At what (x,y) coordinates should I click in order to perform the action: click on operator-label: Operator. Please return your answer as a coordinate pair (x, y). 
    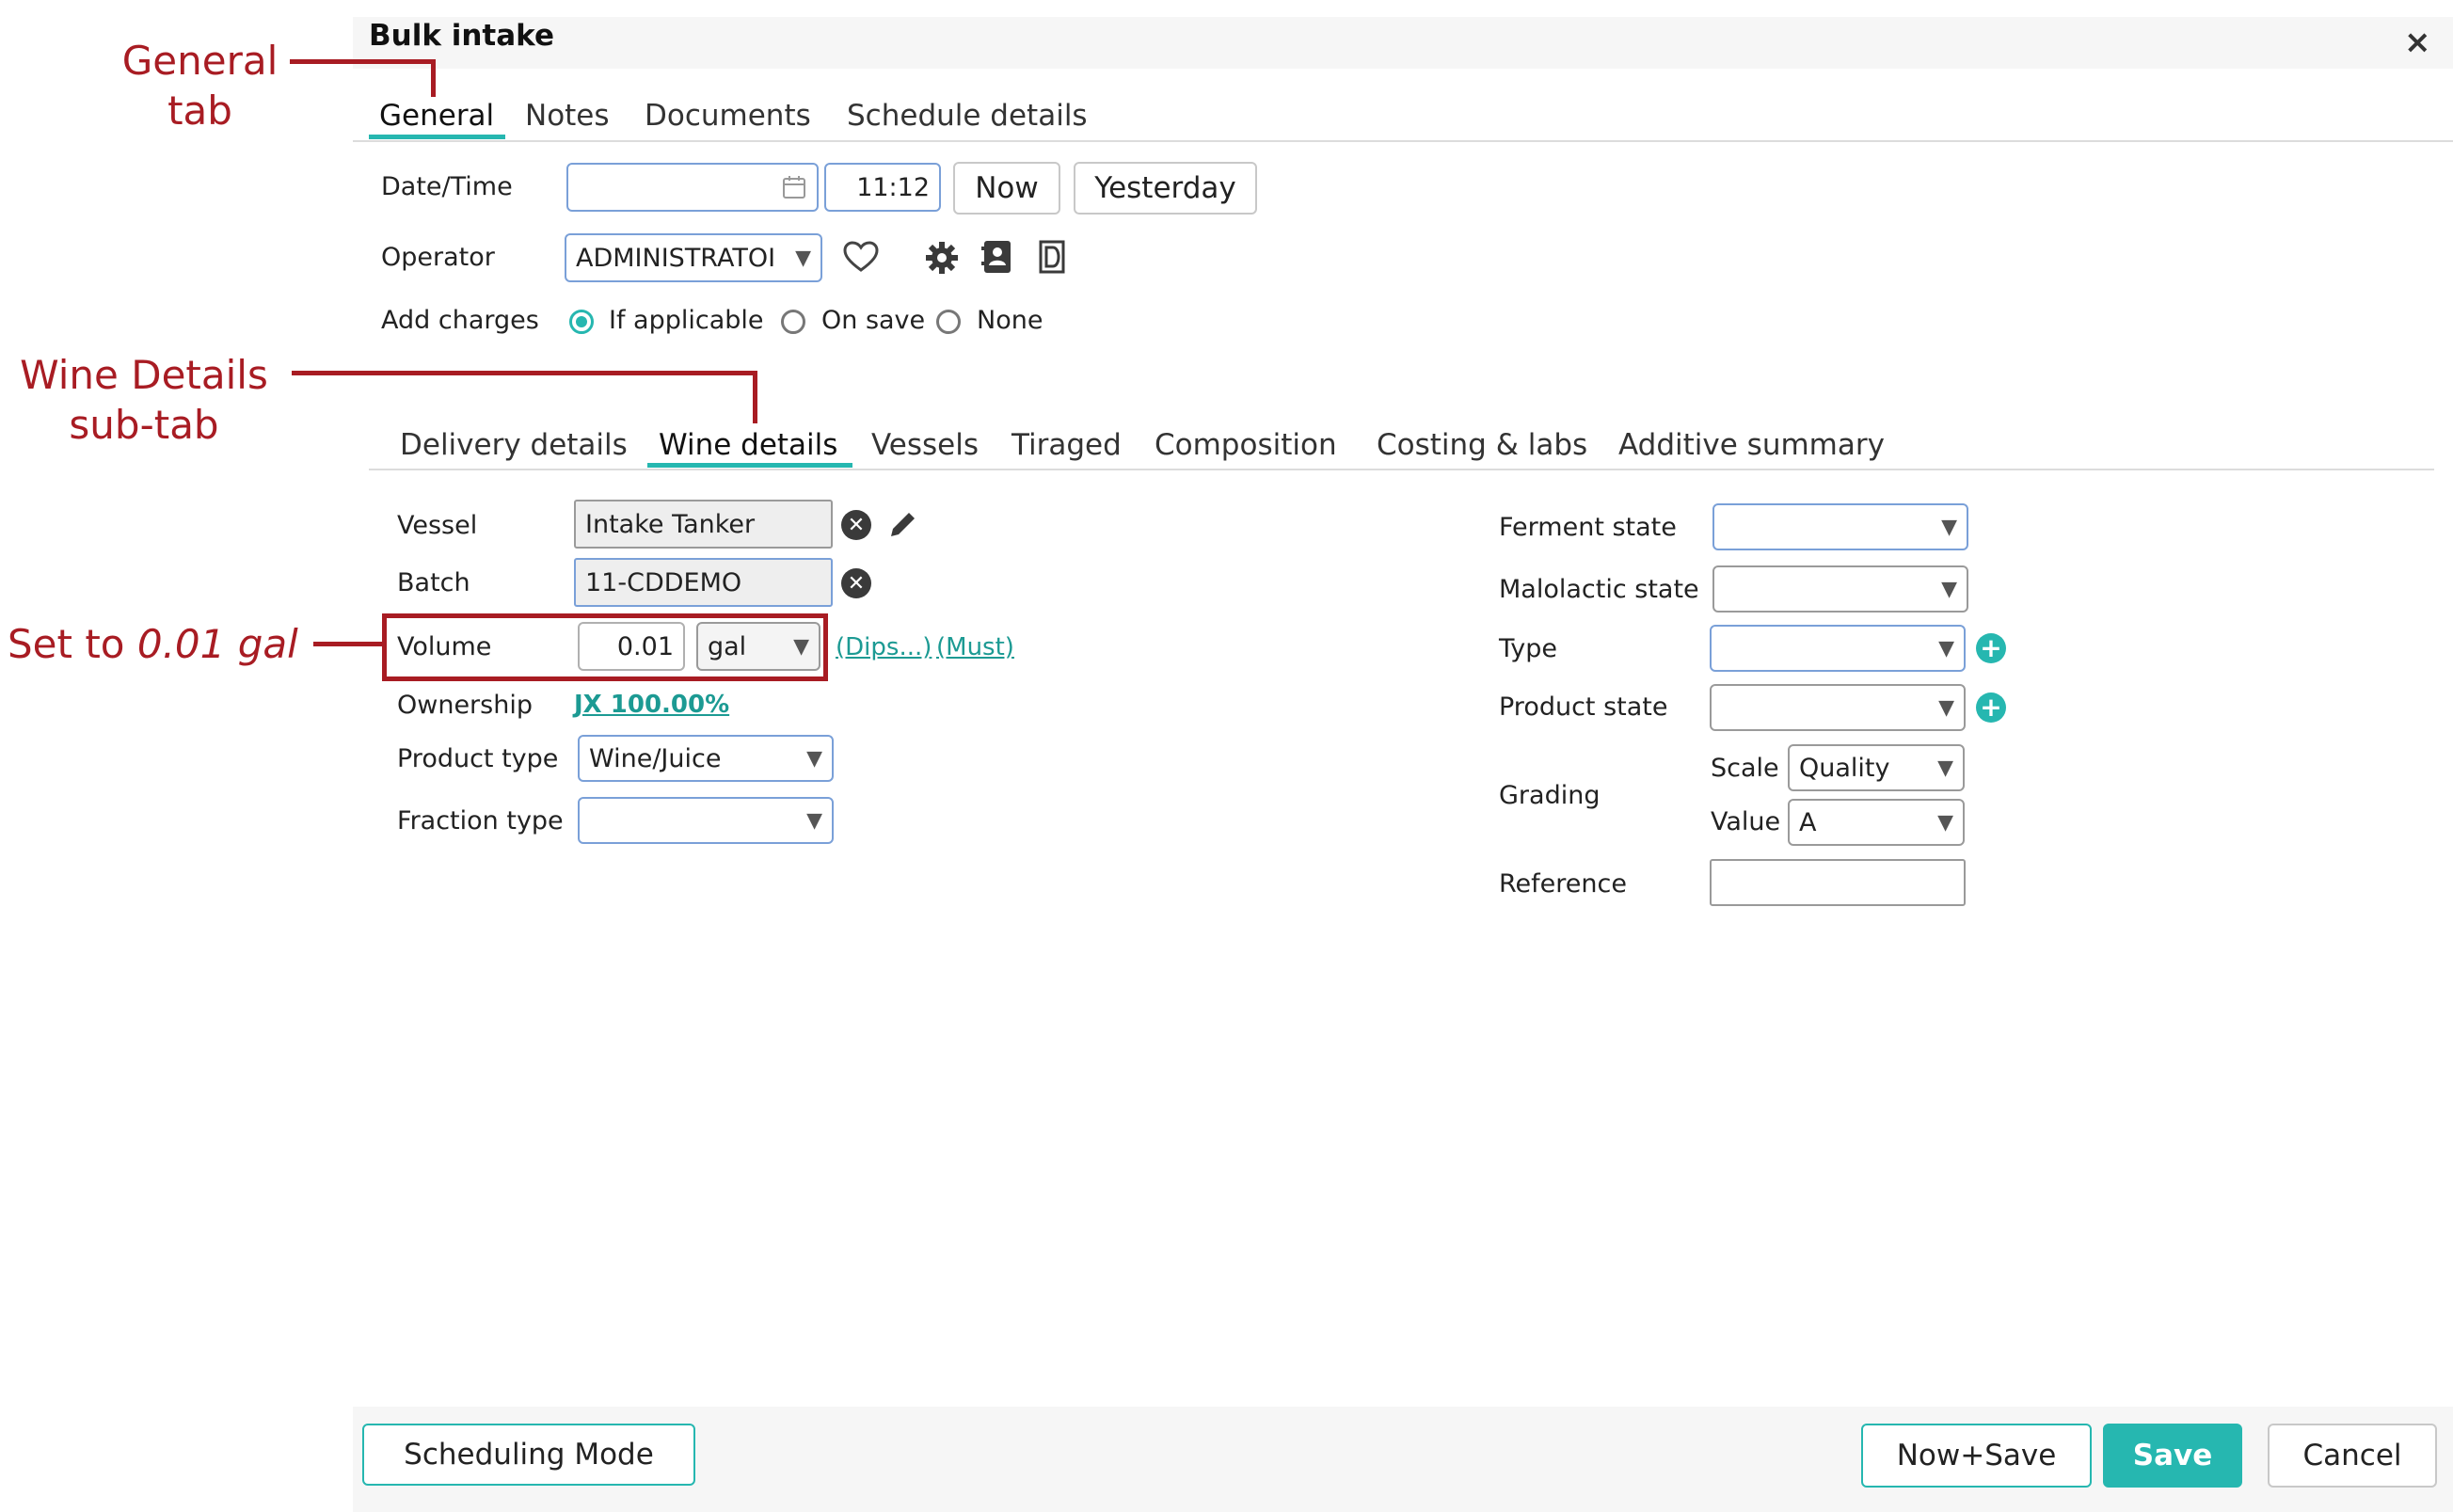
    Looking at the image, I should click on (438, 257).